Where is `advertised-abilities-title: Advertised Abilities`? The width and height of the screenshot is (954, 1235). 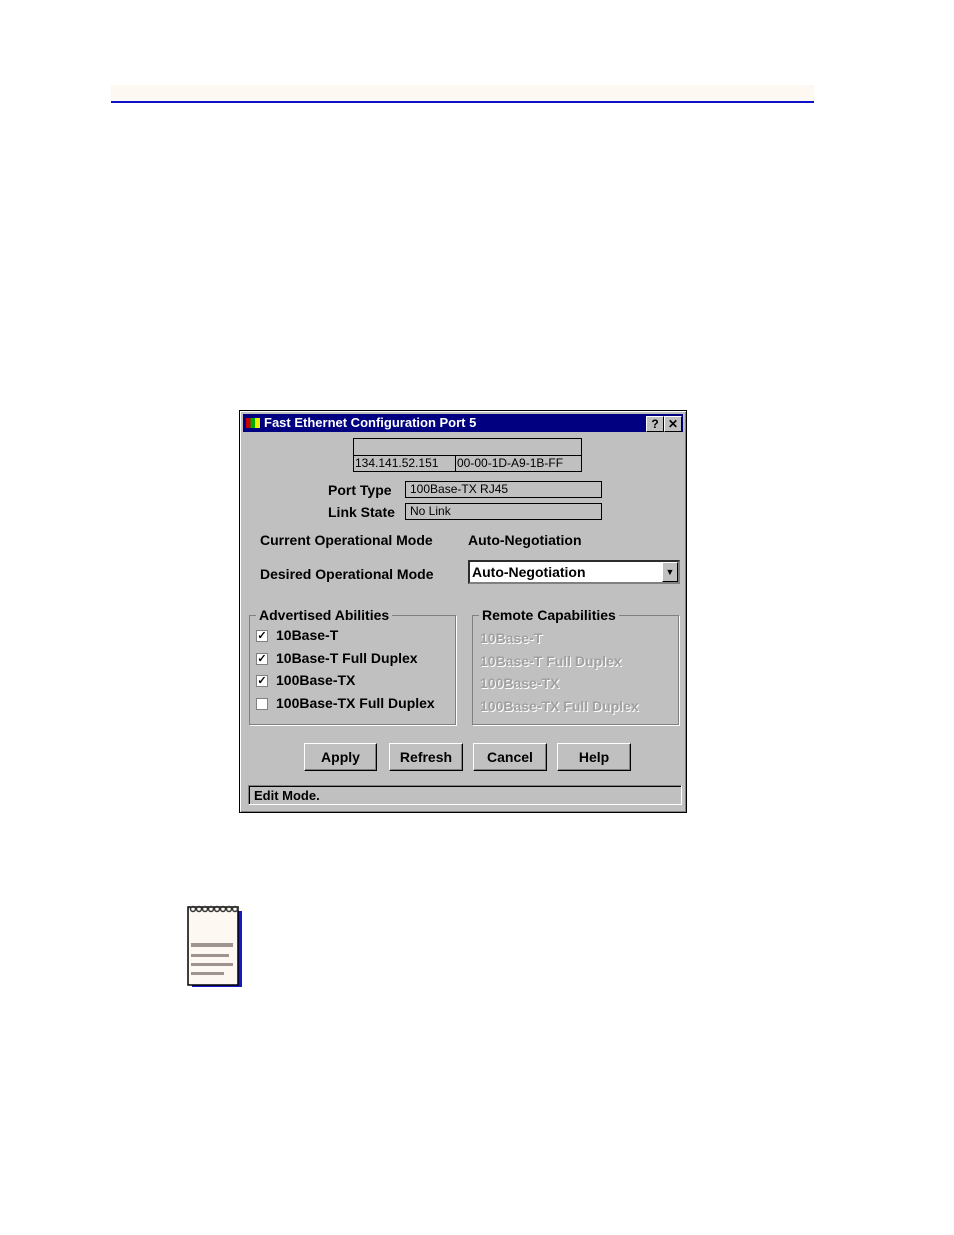
advertised-abilities-title: Advertised Abilities is located at coordinates (324, 615).